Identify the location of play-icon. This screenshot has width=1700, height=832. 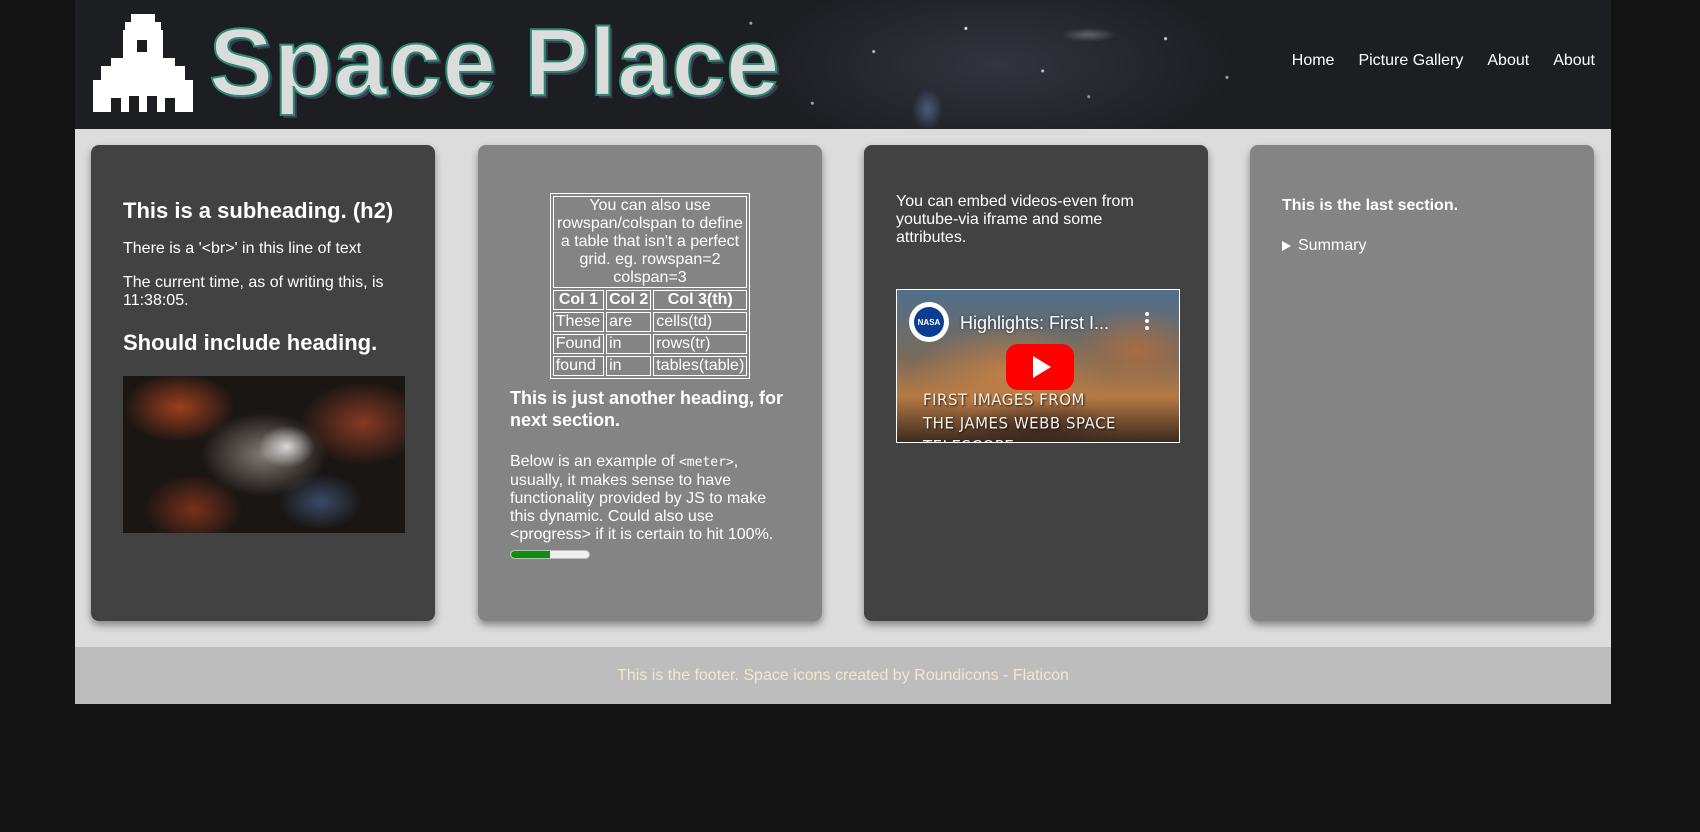
(1042, 367).